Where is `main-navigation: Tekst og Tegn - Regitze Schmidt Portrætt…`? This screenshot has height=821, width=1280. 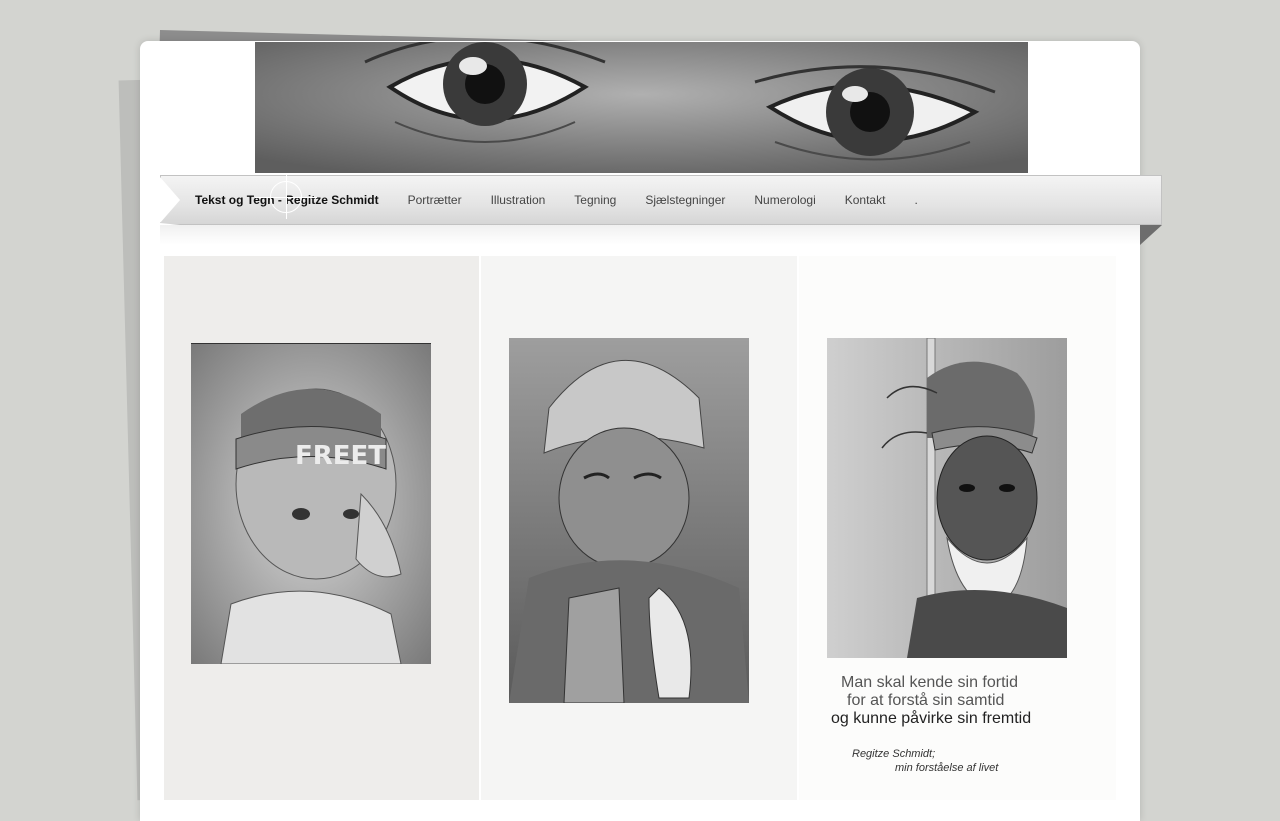 main-navigation: Tekst og Tegn - Regitze Schmidt Portrætt… is located at coordinates (661, 200).